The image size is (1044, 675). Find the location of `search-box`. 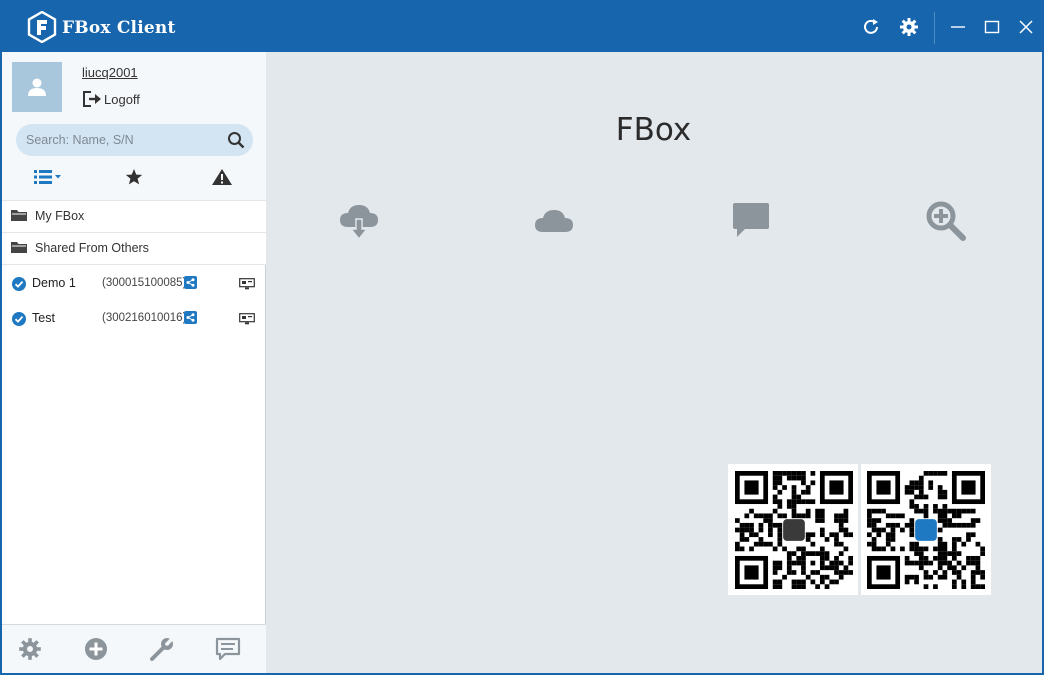

search-box is located at coordinates (134, 140).